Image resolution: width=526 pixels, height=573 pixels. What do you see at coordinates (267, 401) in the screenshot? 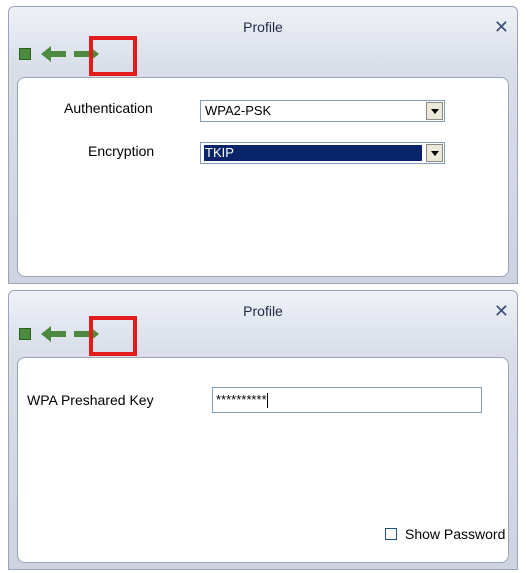
I see `text-caret` at bounding box center [267, 401].